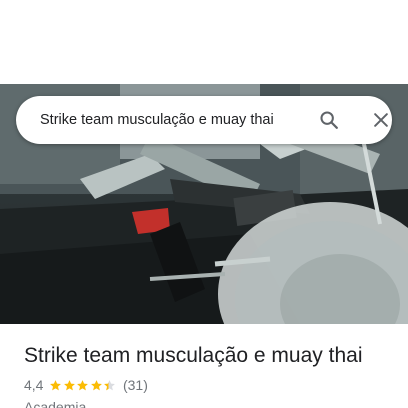 This screenshot has width=408, height=408. What do you see at coordinates (55, 403) in the screenshot?
I see `place-category: Academia` at bounding box center [55, 403].